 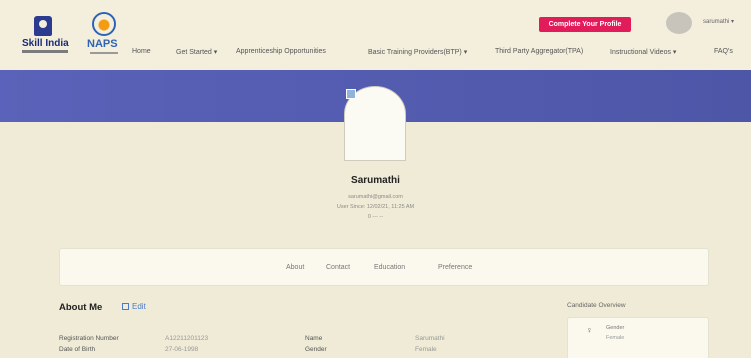 I want to click on nav-faqs: FAQ's, so click(x=723, y=51).